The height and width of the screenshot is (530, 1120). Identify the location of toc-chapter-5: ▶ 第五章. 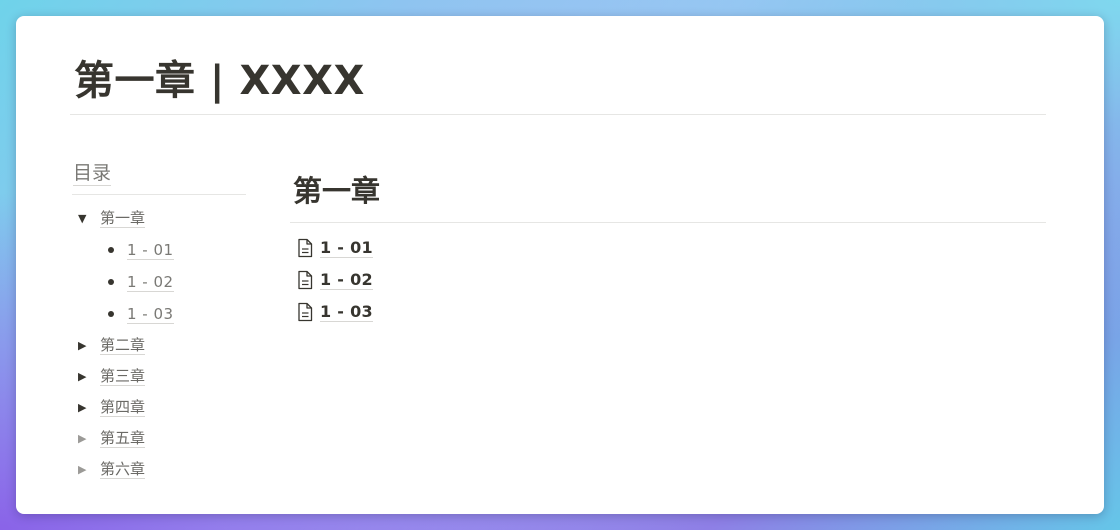
(159, 438).